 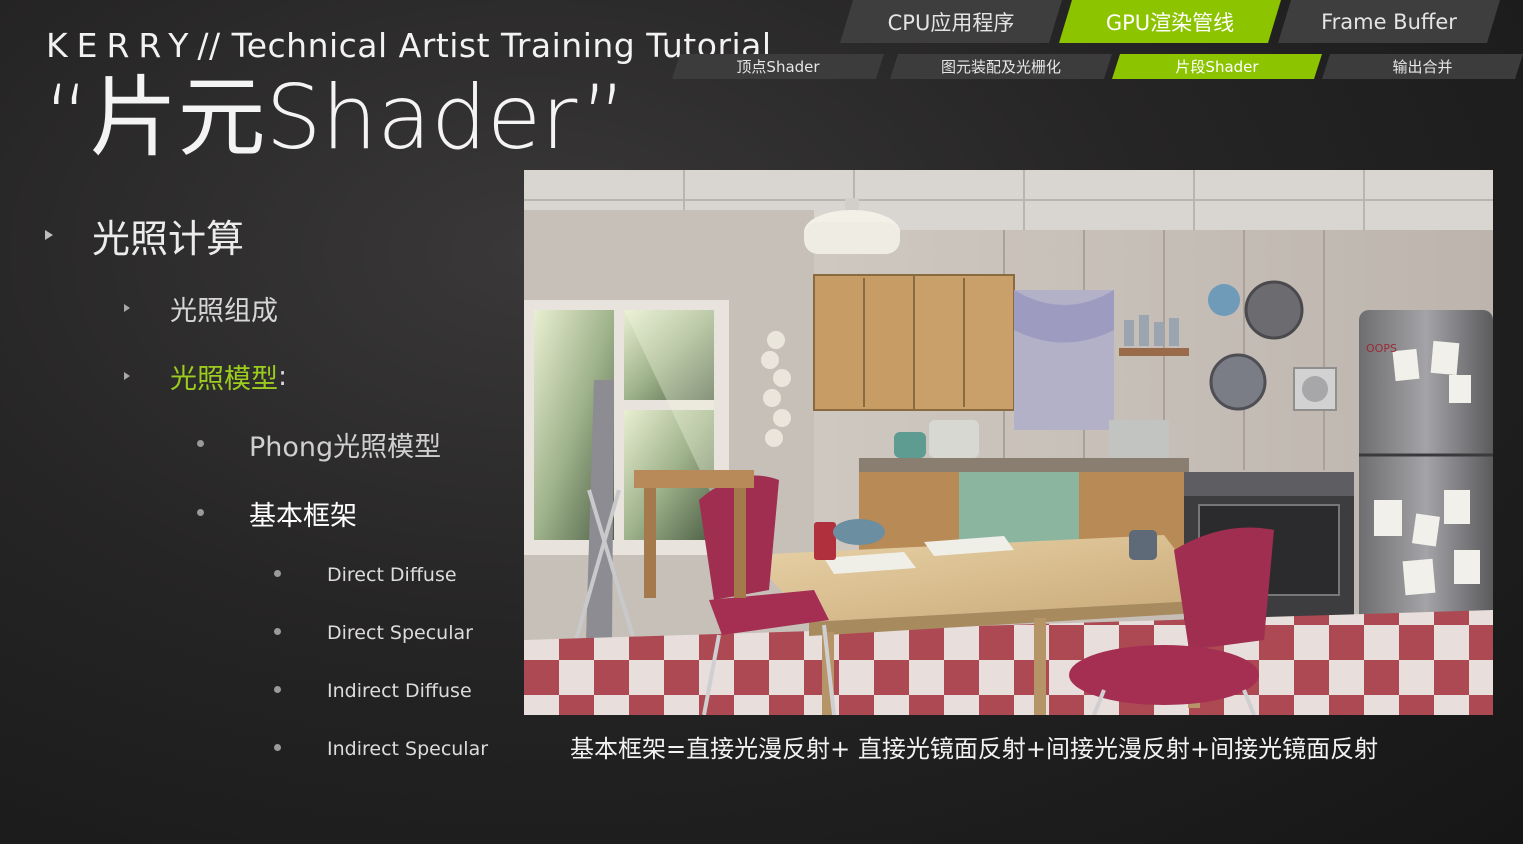 I want to click on bullet-text: Indirect Diffuse, so click(x=399, y=691).